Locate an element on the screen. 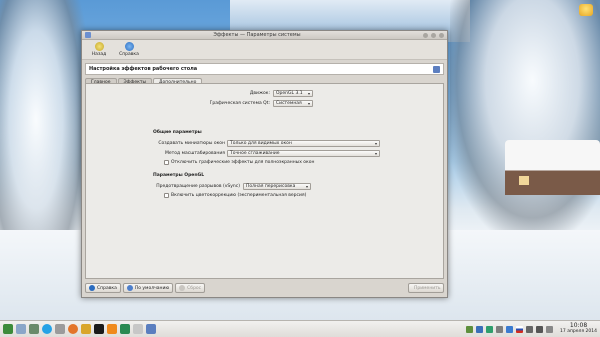 The image size is (600, 337). module-header: Настройка эффектов рабочего стола is located at coordinates (264, 69).